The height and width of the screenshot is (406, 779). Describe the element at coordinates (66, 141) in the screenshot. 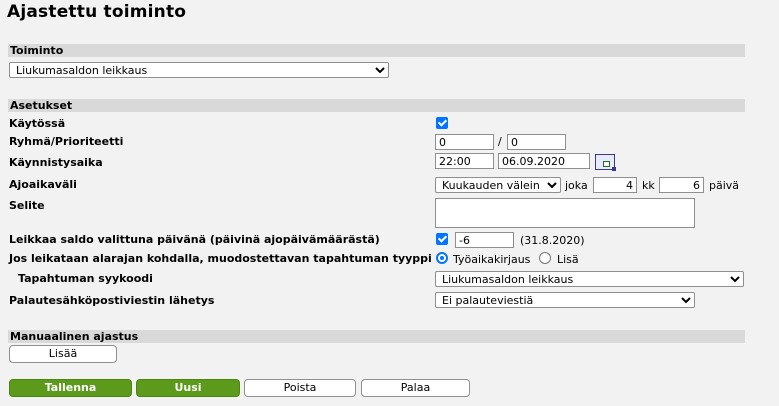

I see `ryhma-prioriteetti-label: Ryhmä/Prioriteetti` at that location.